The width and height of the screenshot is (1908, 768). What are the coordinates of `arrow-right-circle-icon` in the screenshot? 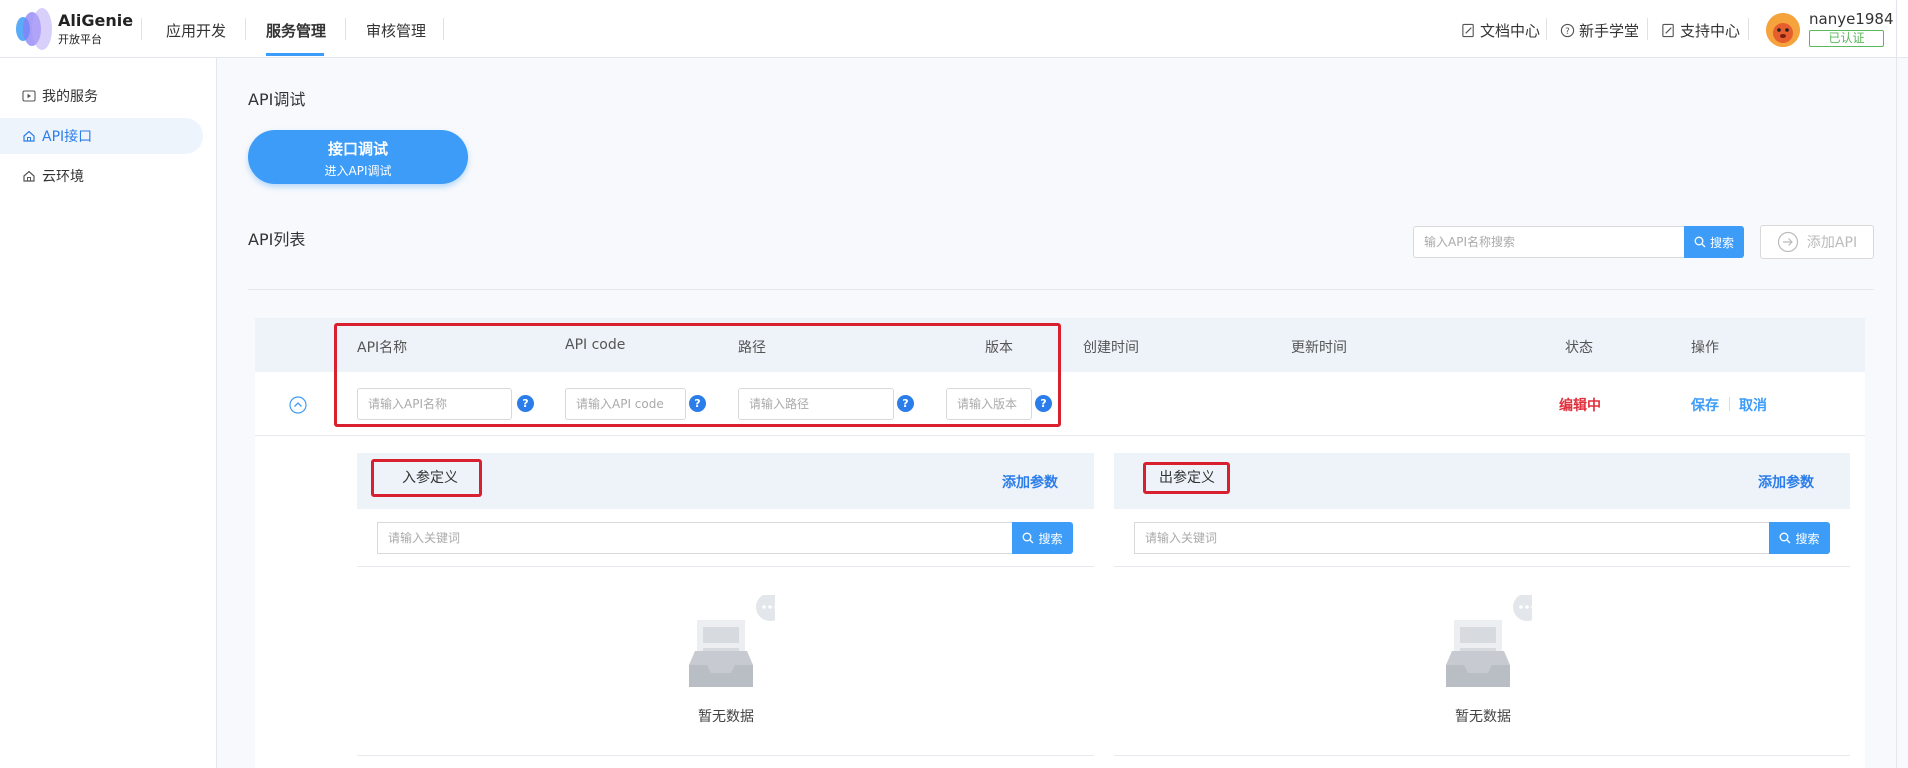 It's located at (1788, 242).